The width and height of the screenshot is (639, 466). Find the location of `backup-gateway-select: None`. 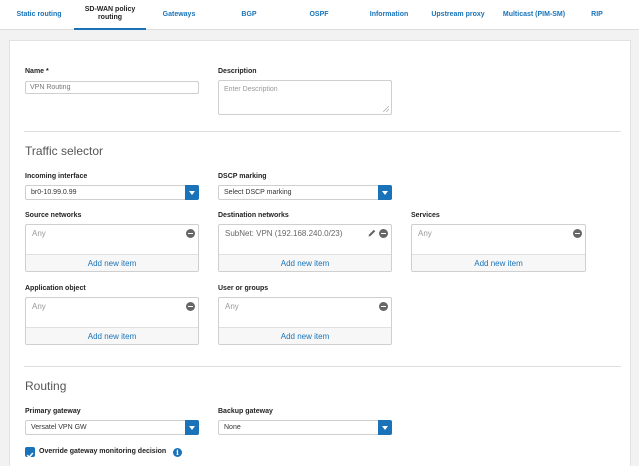

backup-gateway-select: None is located at coordinates (305, 427).